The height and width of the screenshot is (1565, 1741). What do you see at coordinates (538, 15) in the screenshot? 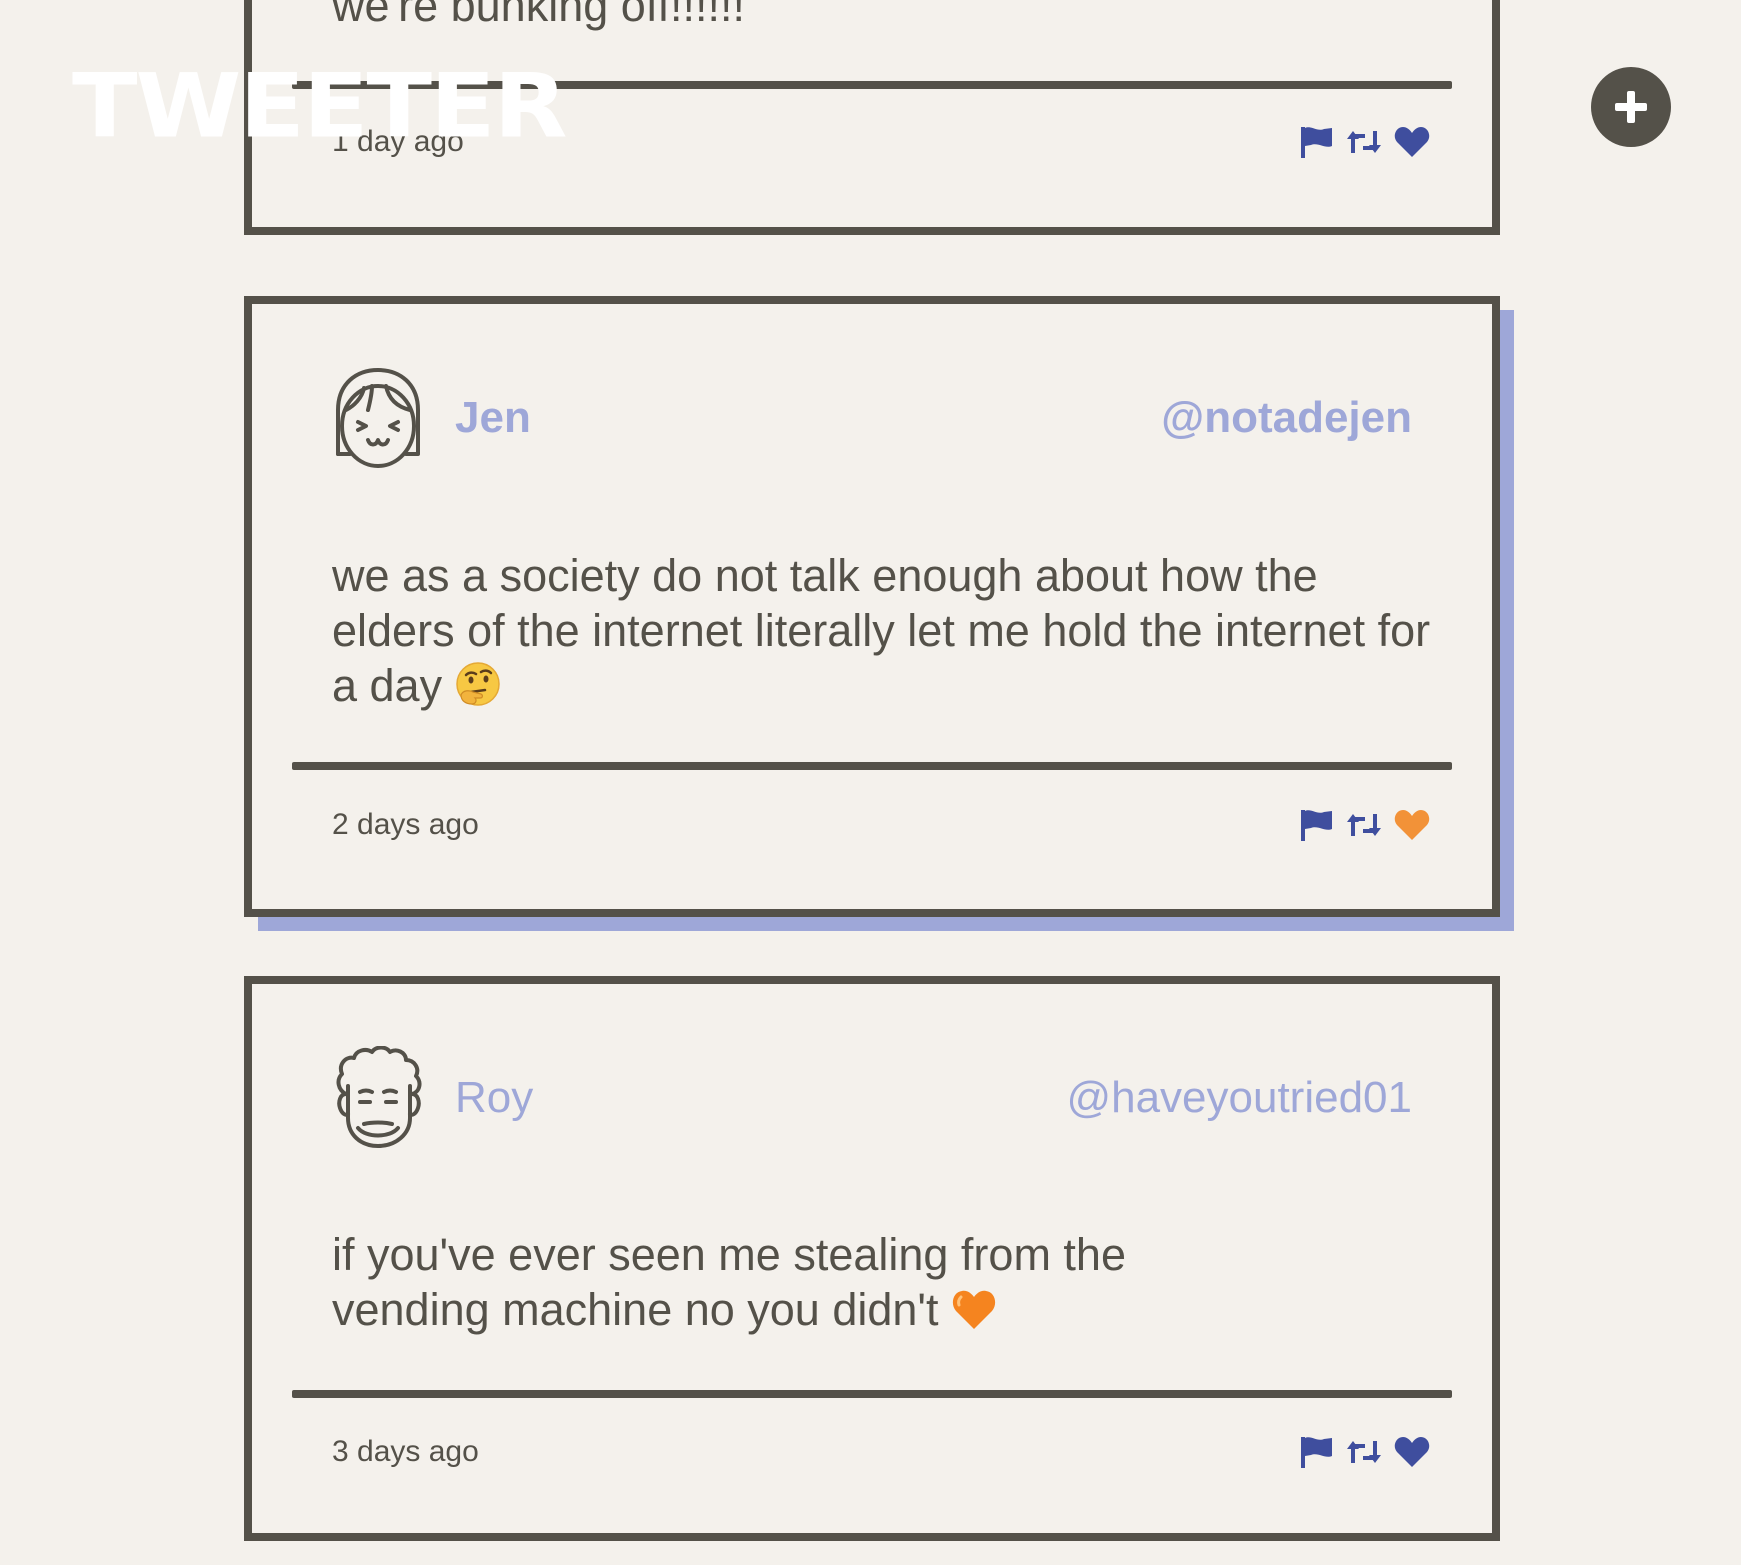
I see `tweet-body: we're bunking off!!!!!!` at bounding box center [538, 15].